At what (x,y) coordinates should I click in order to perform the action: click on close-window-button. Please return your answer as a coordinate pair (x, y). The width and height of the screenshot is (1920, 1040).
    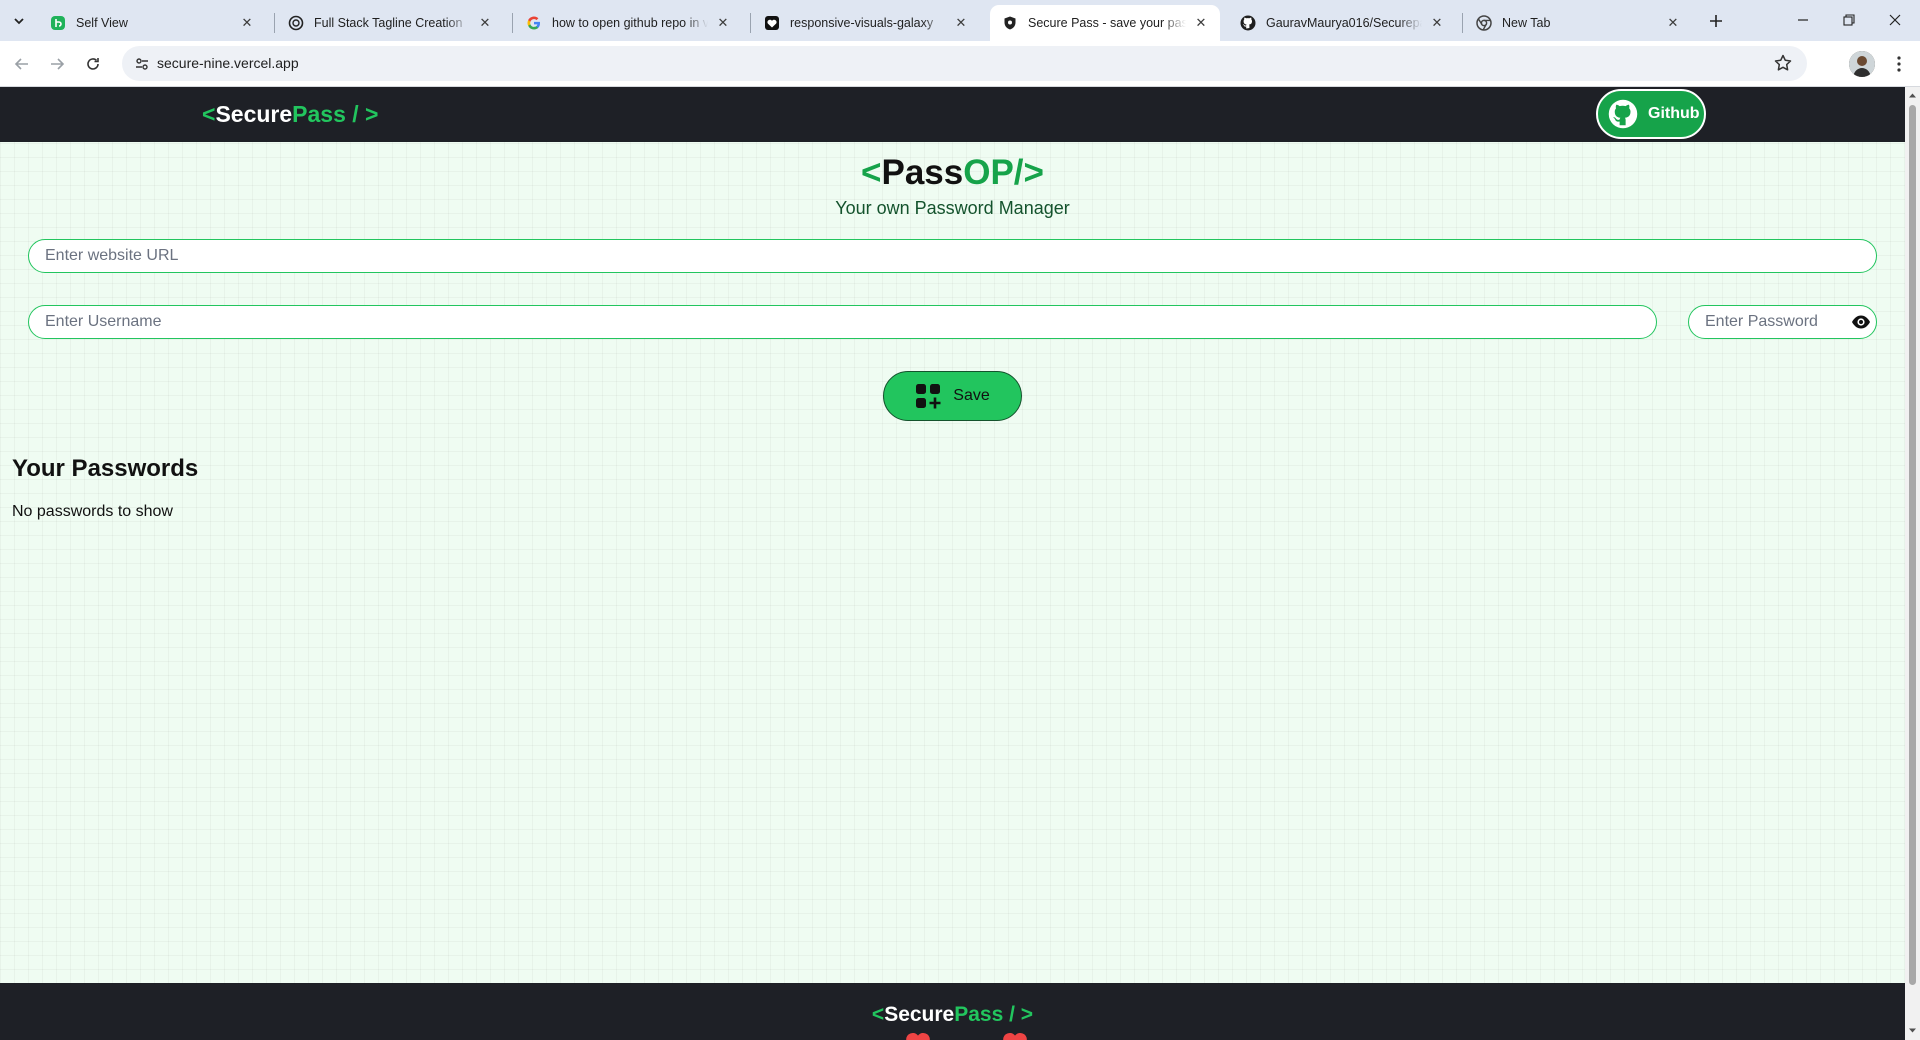
    Looking at the image, I should click on (1895, 20).